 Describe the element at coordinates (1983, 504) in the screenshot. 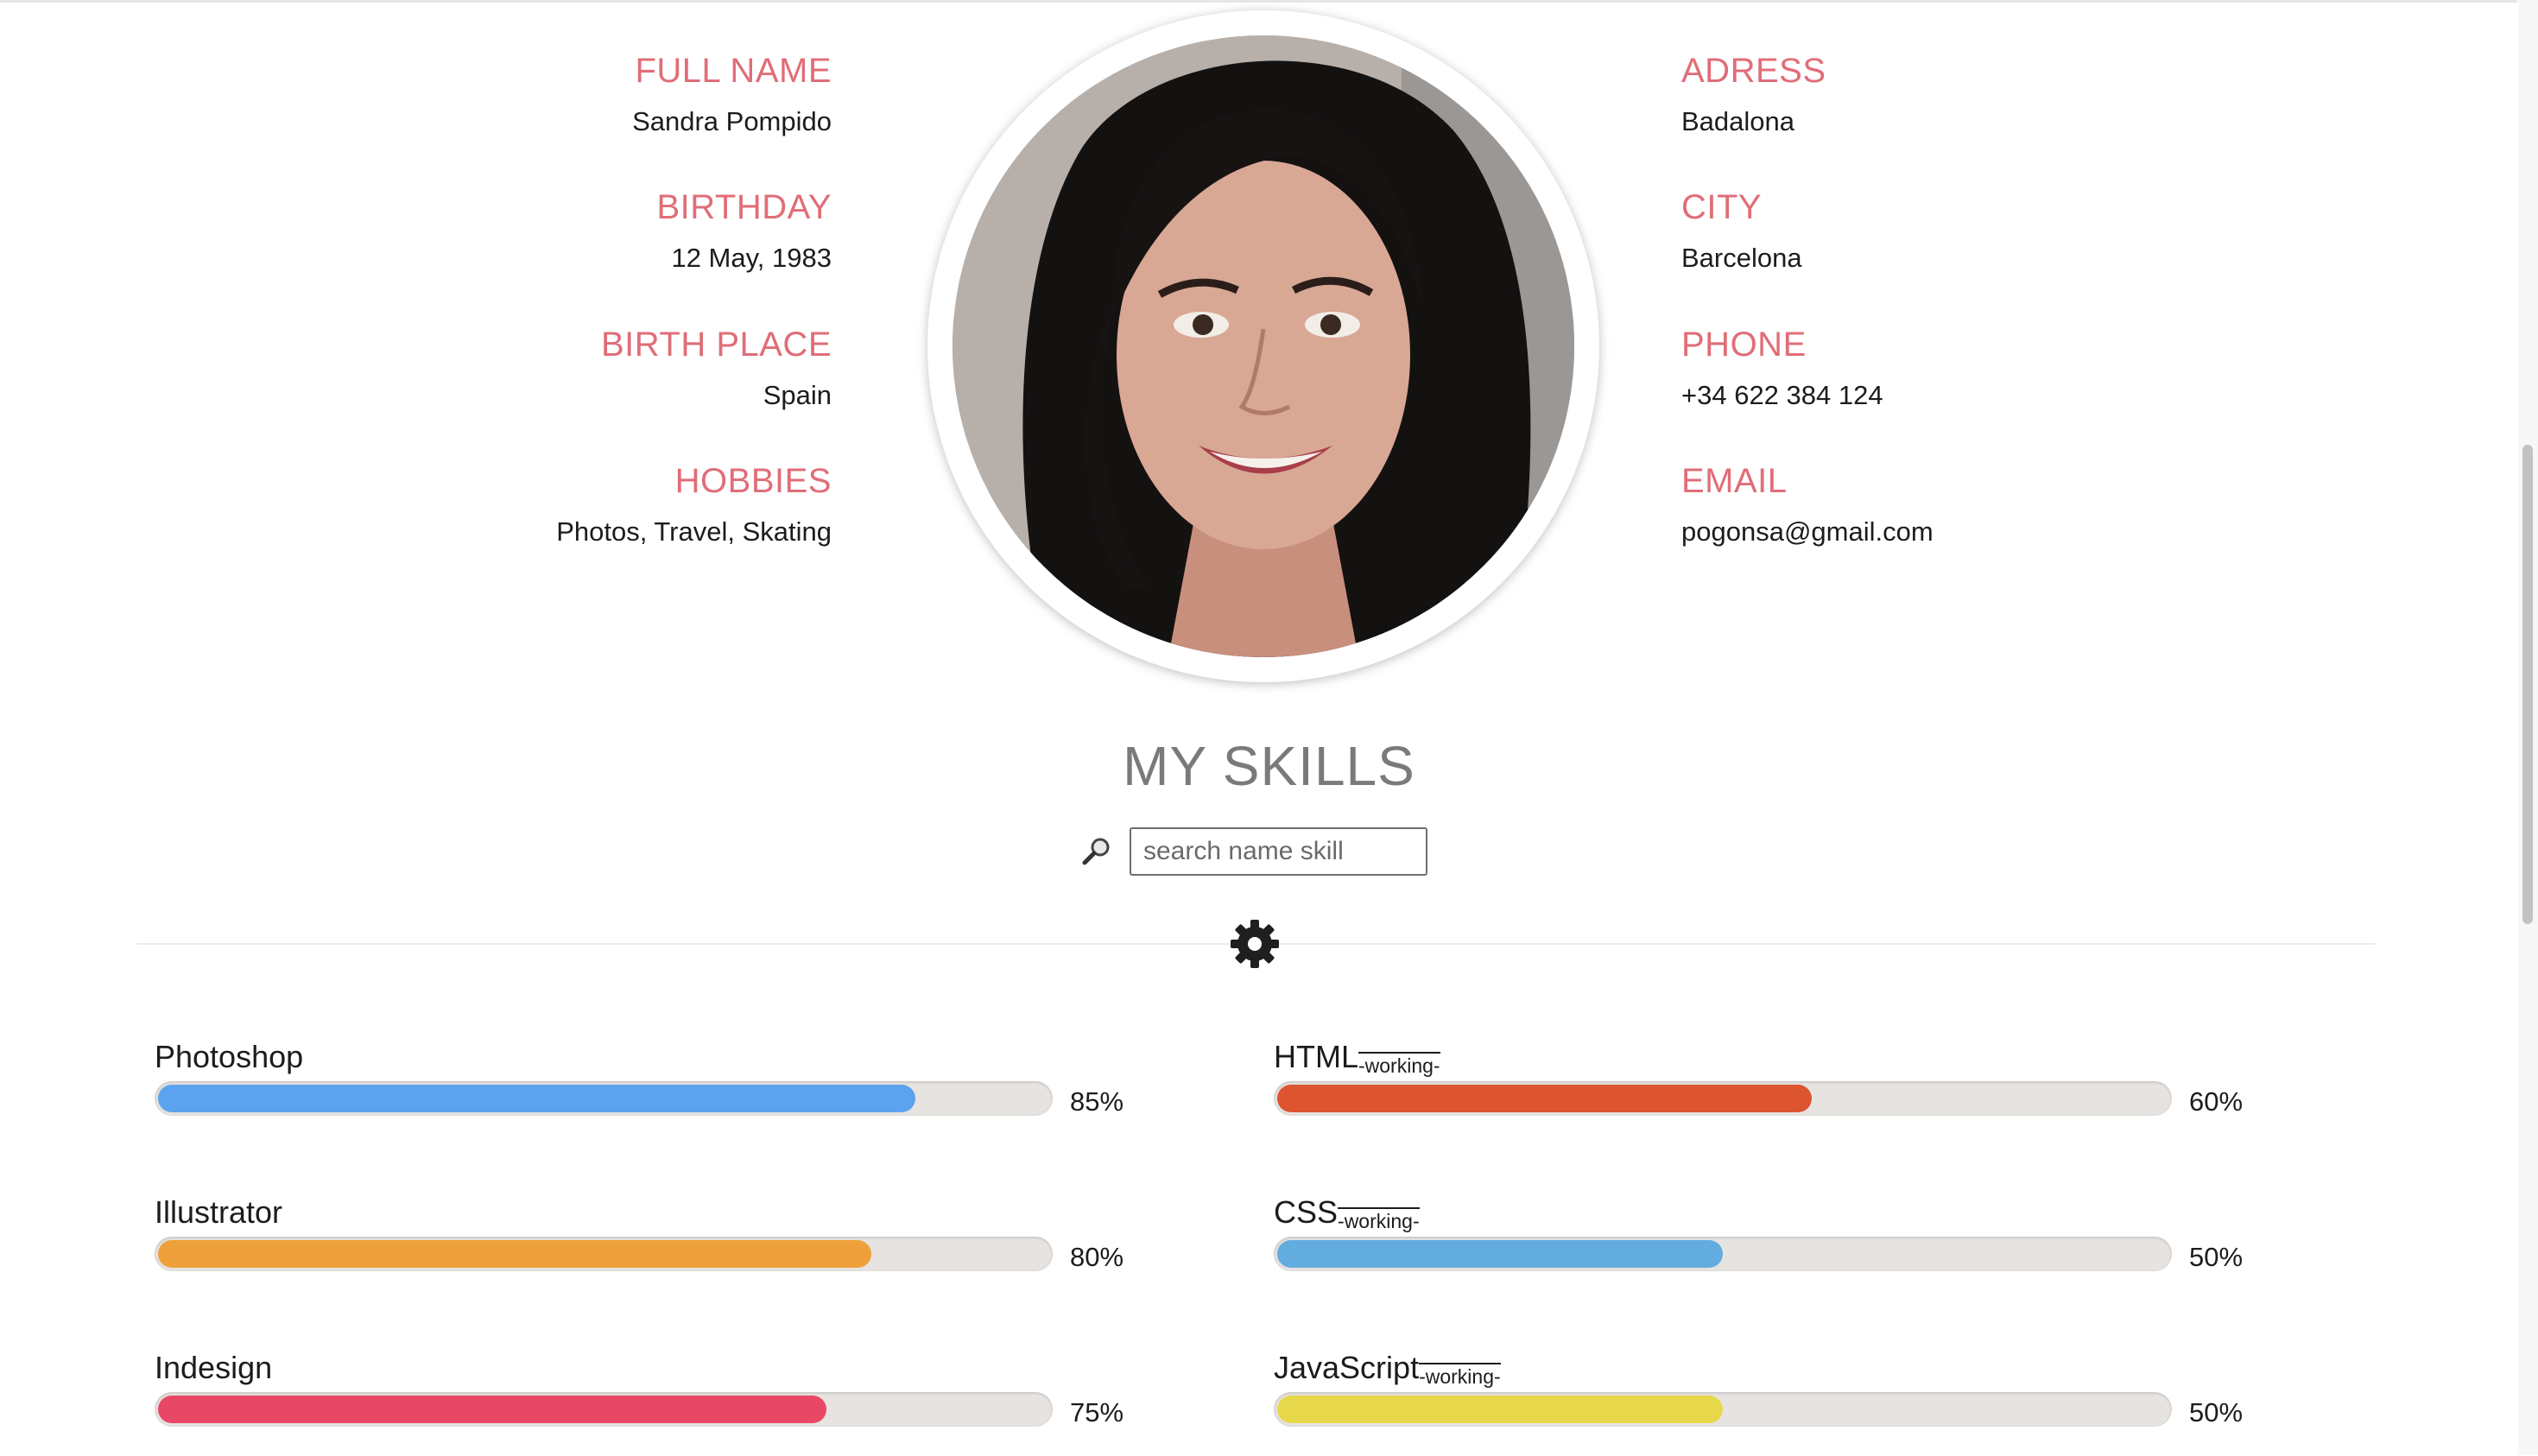

I see `info-email: EMAIL pogonsa@gmail.com` at that location.